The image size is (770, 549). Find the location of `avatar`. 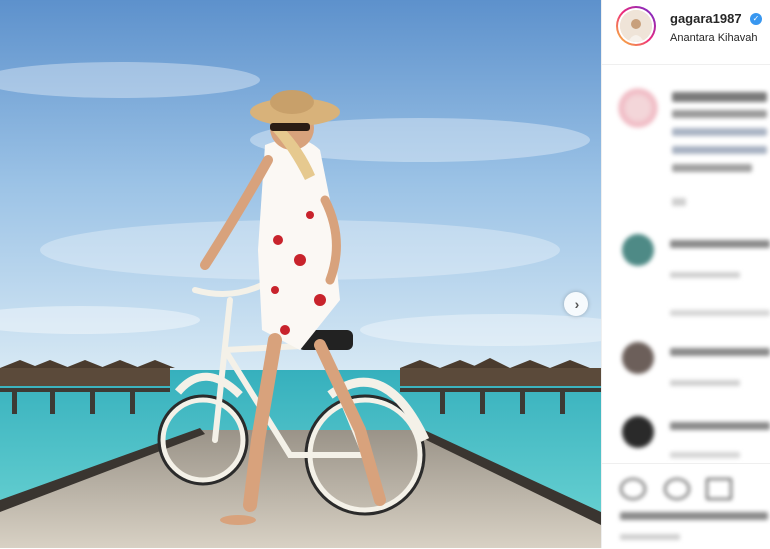

avatar is located at coordinates (636, 26).